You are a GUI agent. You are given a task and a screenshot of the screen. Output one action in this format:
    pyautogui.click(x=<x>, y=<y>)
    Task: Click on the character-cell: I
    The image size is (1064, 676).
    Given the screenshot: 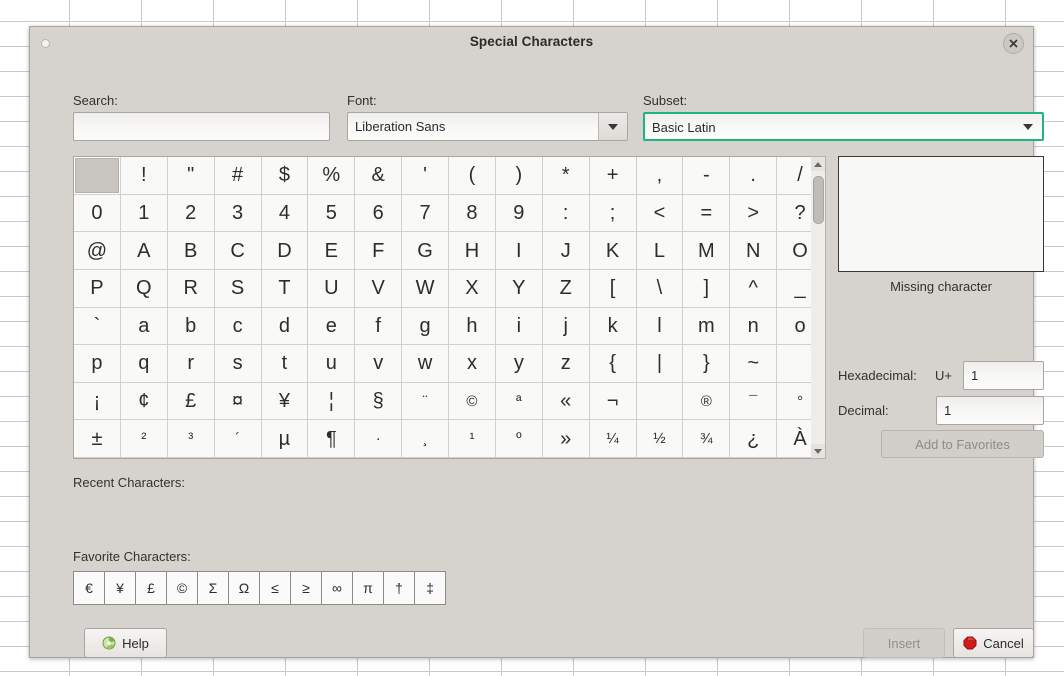 What is the action you would take?
    pyautogui.click(x=519, y=251)
    